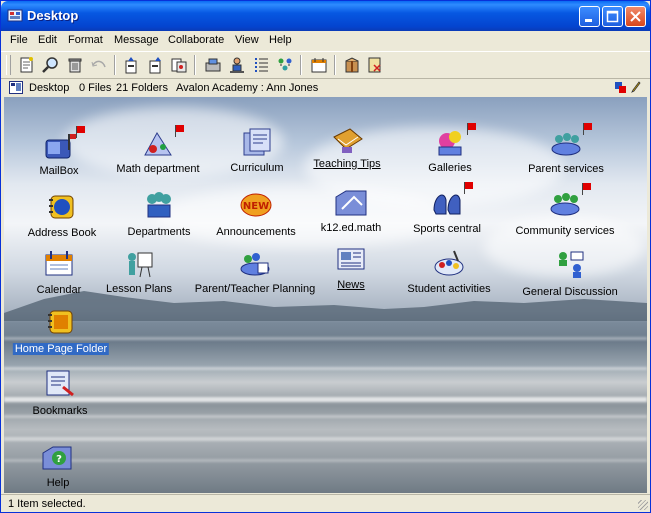  Describe the element at coordinates (131, 65) in the screenshot. I see `upload-icon` at that location.